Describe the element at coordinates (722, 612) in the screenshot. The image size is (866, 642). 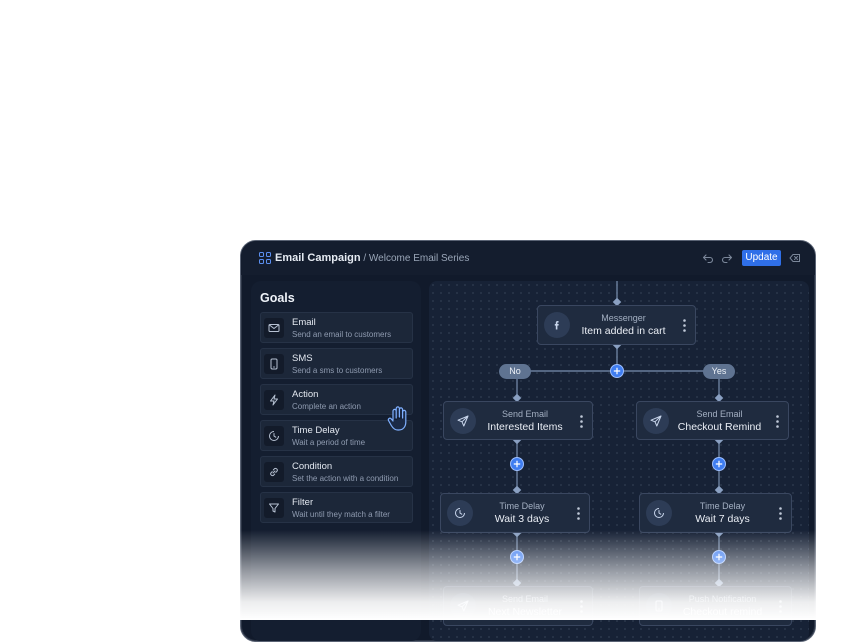
I see `node-label: Checkout remind` at that location.